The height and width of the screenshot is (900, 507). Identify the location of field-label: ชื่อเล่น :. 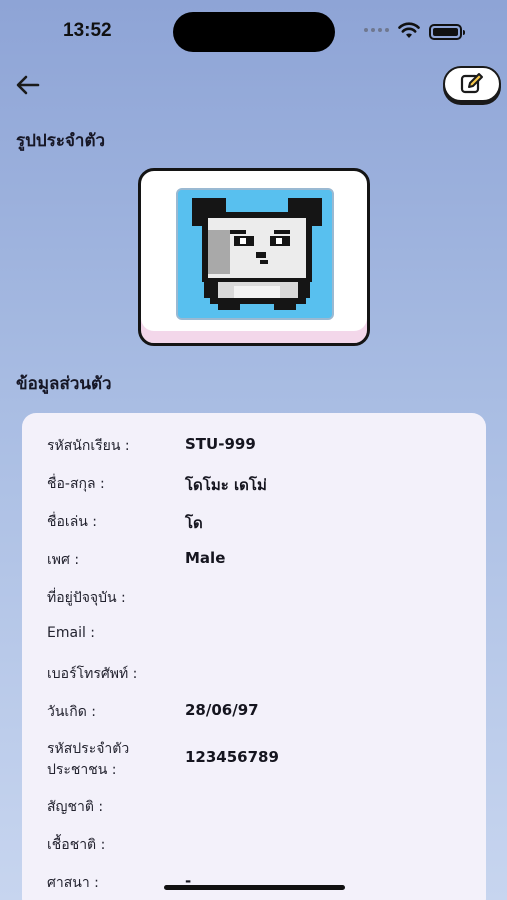
(72, 522).